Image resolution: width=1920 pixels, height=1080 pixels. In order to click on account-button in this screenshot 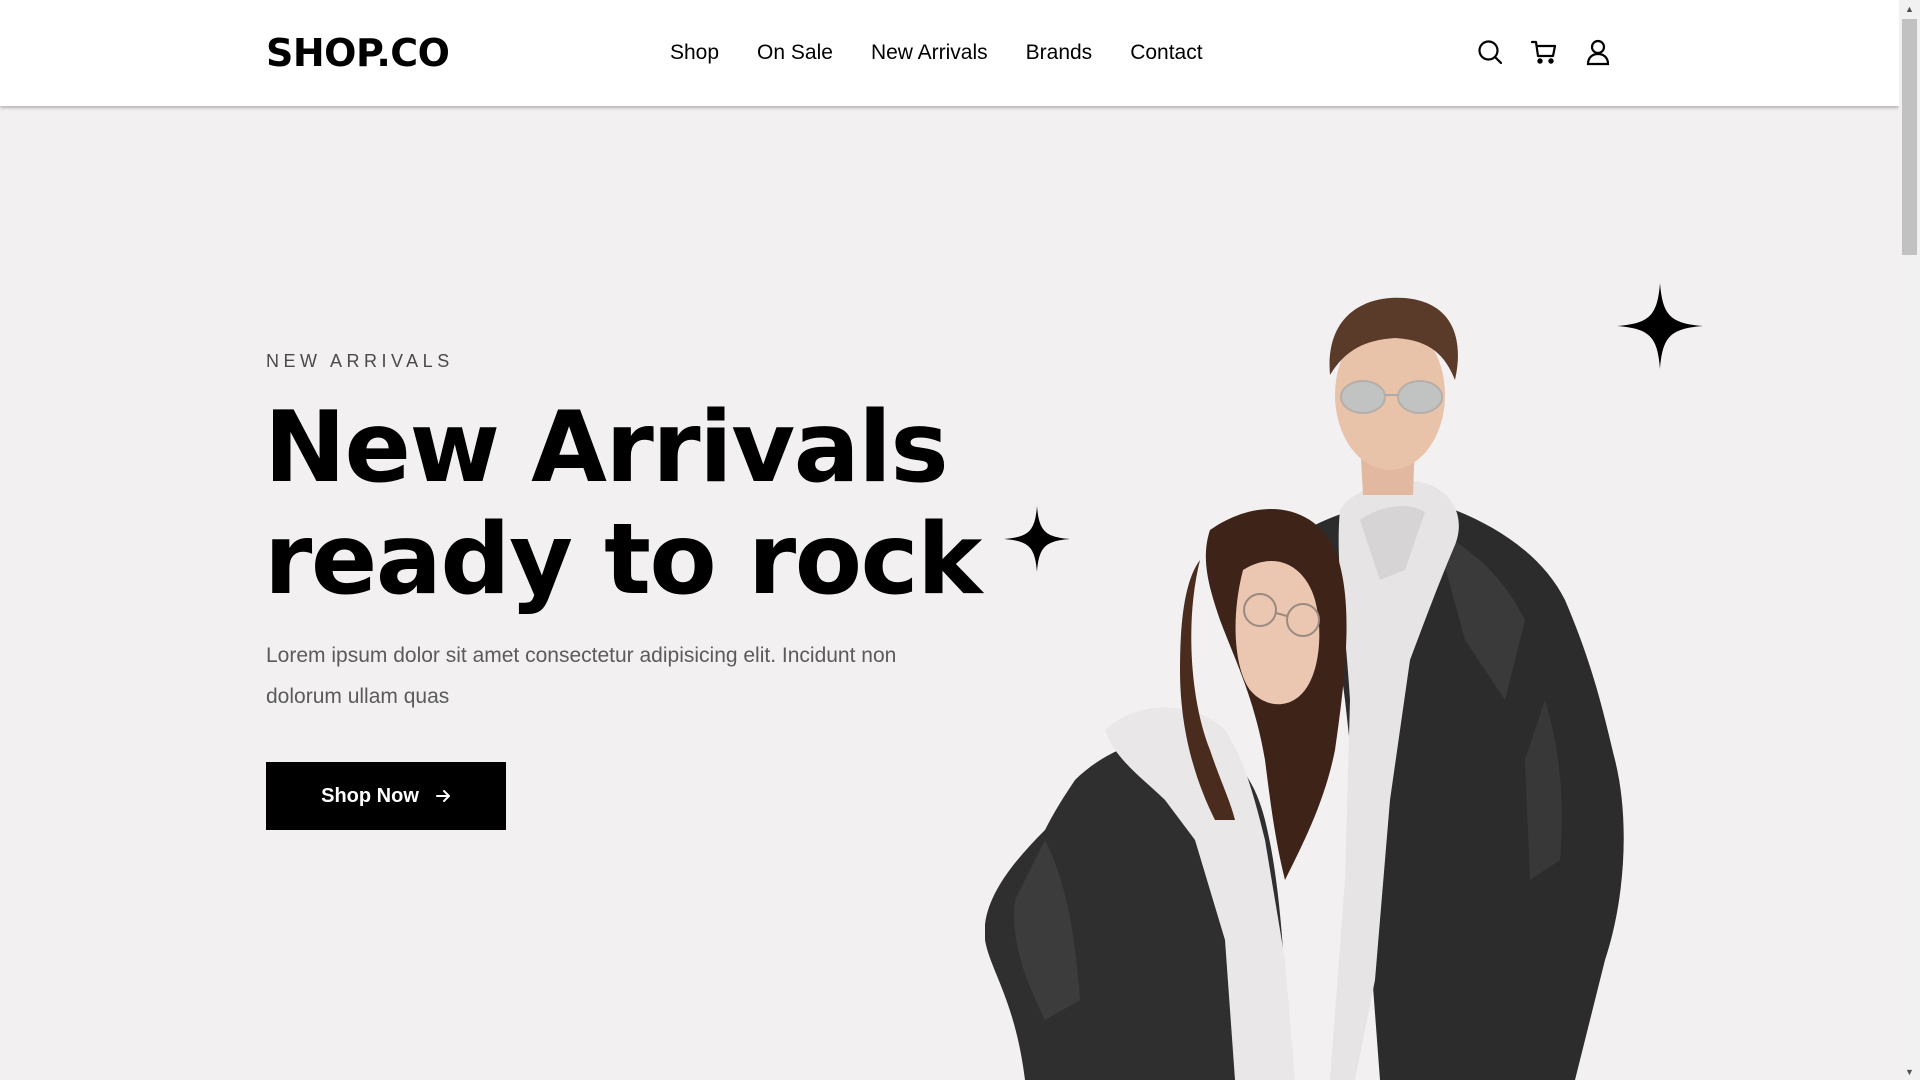, I will do `click(1598, 52)`.